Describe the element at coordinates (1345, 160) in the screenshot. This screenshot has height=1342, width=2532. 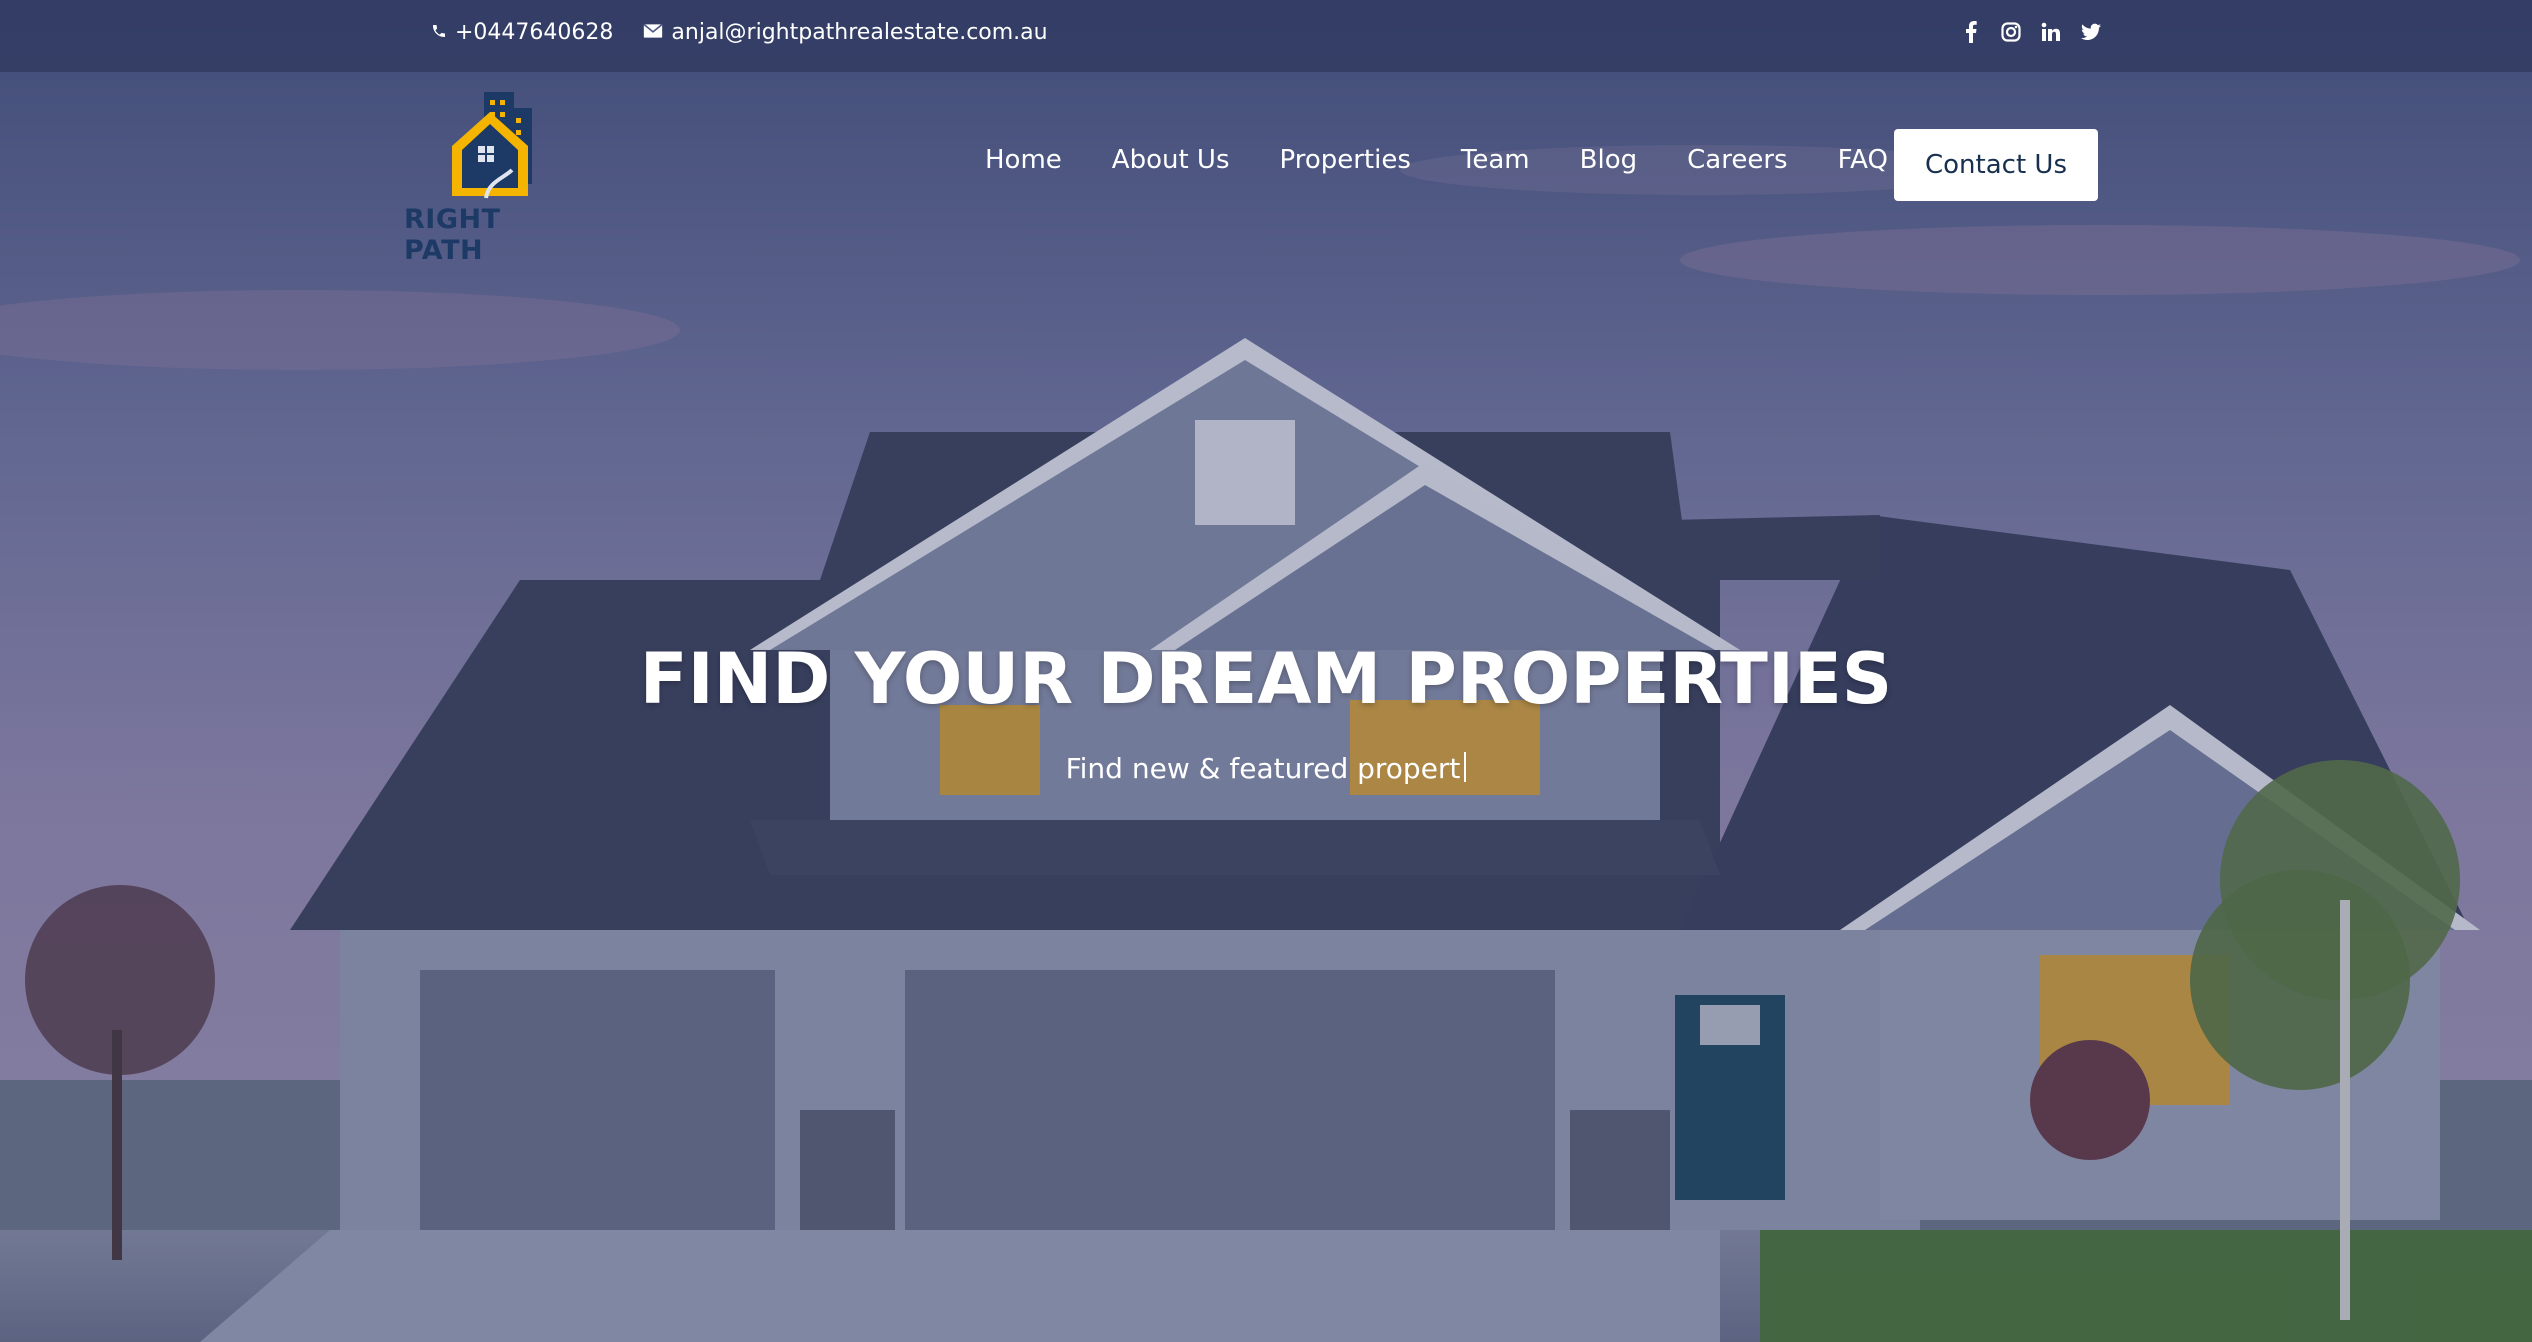
I see `nav-properties: Properties` at that location.